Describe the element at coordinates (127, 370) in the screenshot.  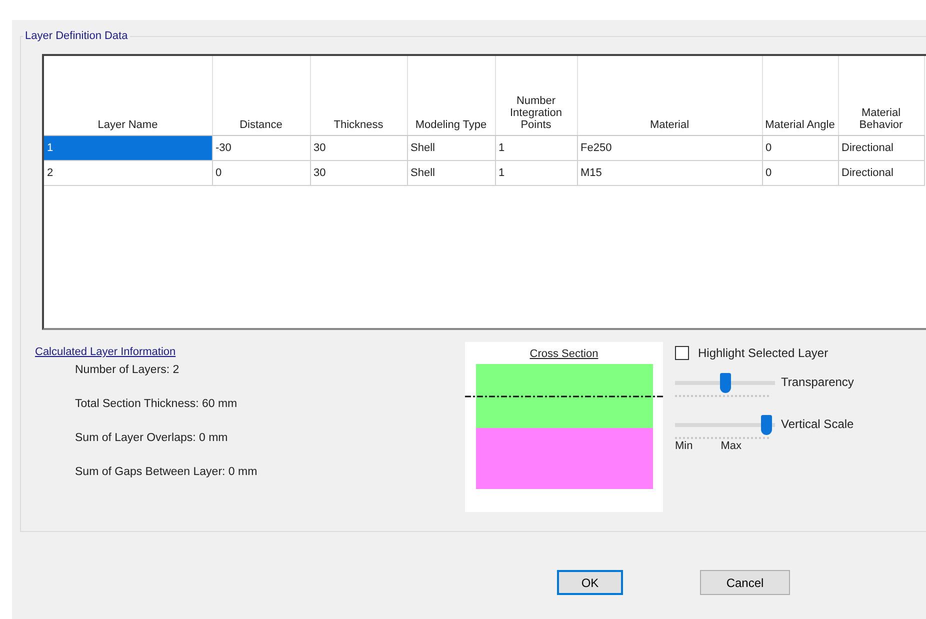
I see `info-text: Number of Layers: 2` at that location.